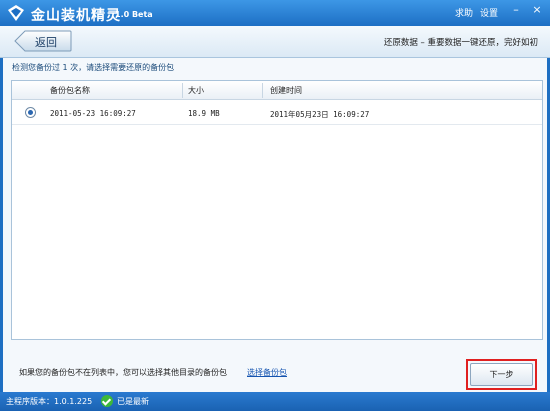  I want to click on app-title: 金山装机精灵, so click(76, 16).